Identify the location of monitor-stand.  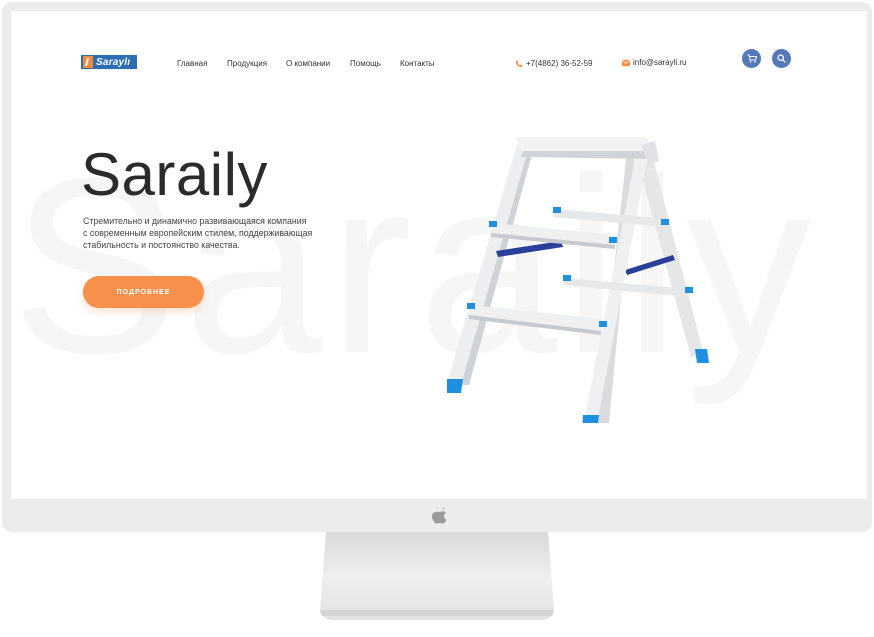
(437, 576).